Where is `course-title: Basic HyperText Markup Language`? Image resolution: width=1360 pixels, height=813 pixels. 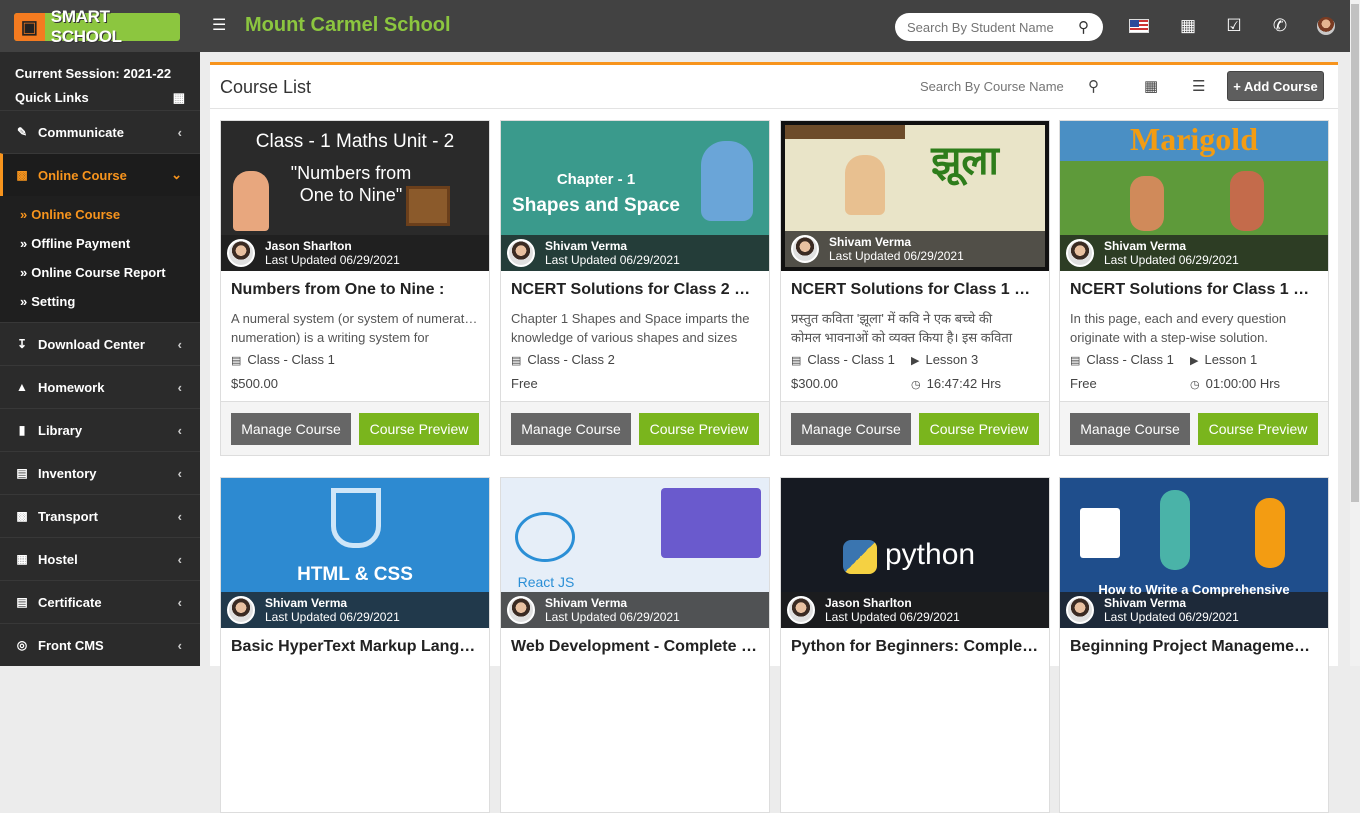 course-title: Basic HyperText Markup Language is located at coordinates (355, 644).